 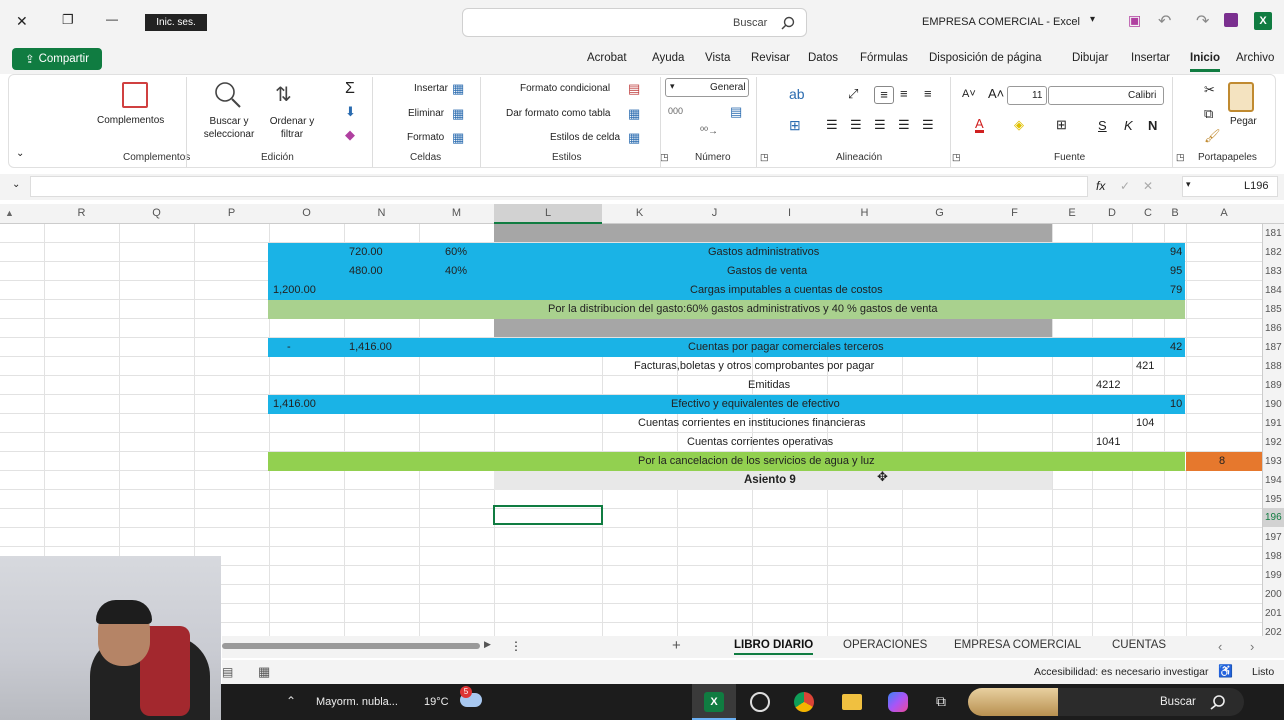 I want to click on chrome-icon, so click(x=804, y=702).